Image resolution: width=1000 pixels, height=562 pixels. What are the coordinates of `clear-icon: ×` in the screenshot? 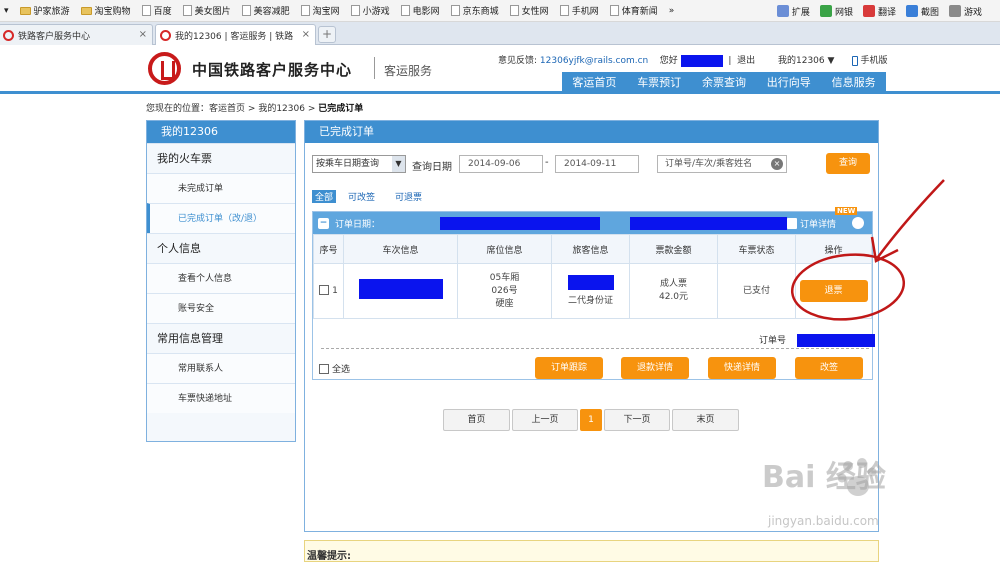 It's located at (777, 164).